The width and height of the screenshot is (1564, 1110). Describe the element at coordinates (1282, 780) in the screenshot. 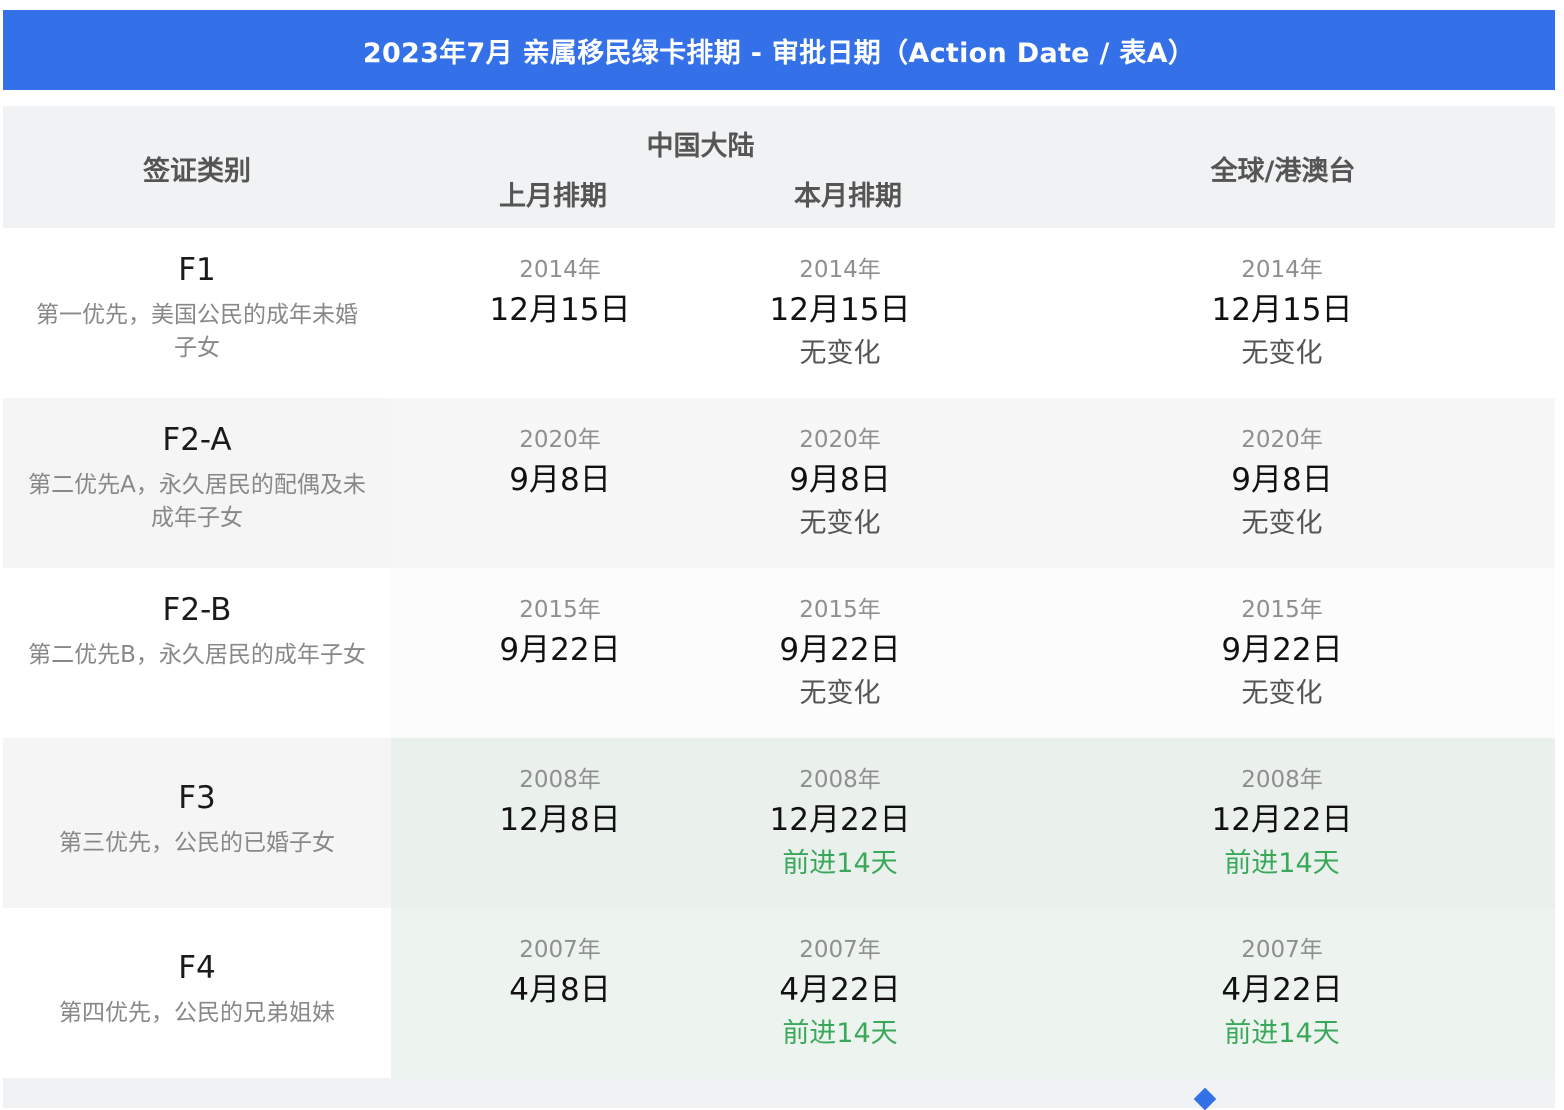

I see `global-year: 2008年` at that location.